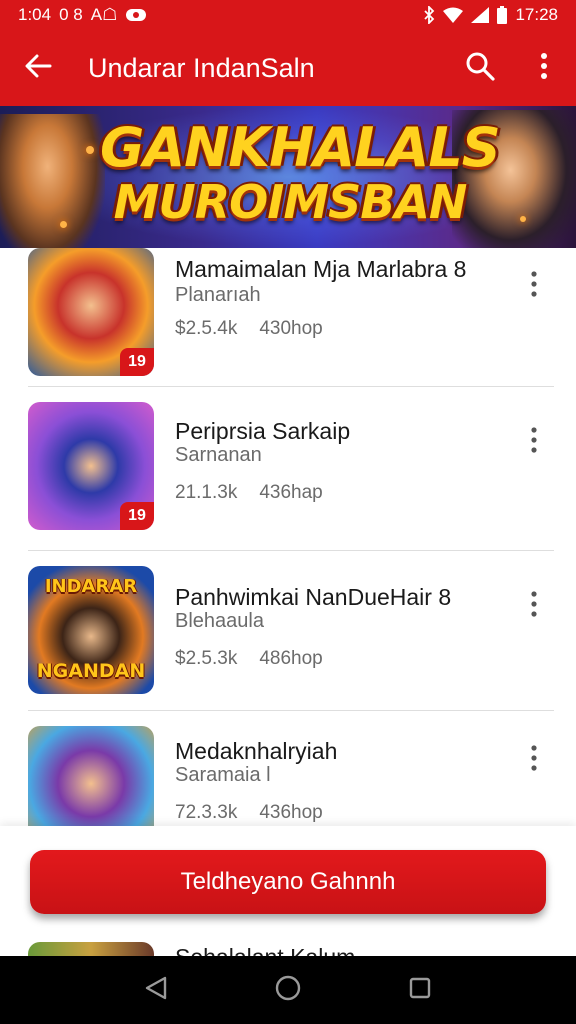 The height and width of the screenshot is (1024, 576). Describe the element at coordinates (35, 14) in the screenshot. I see `status-time: 1:04` at that location.